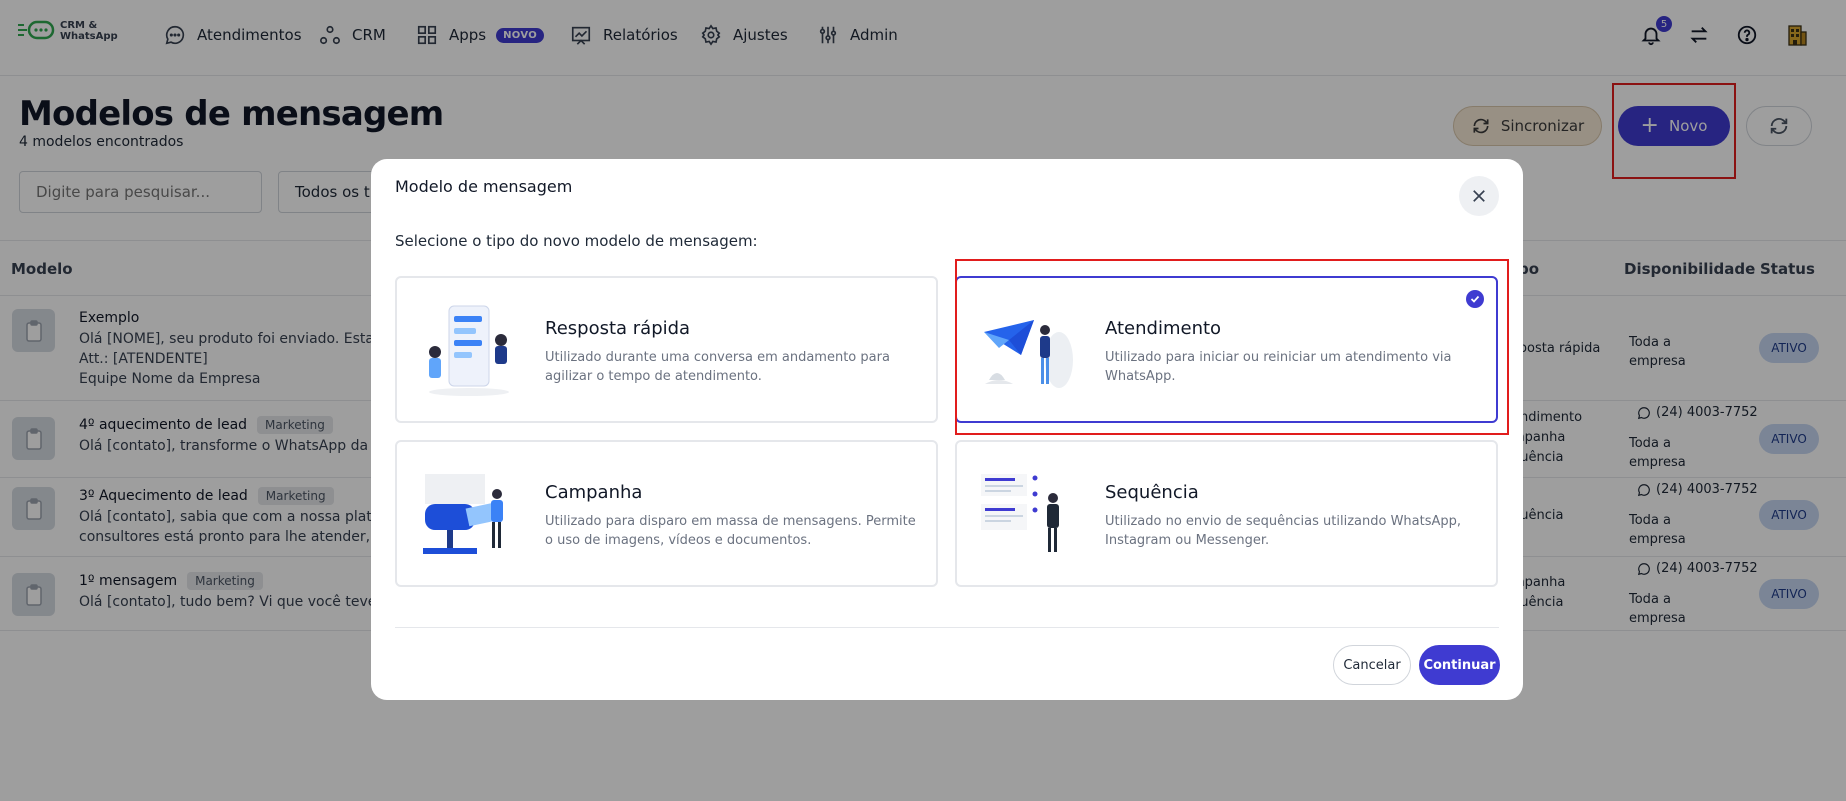 The image size is (1846, 801). I want to click on option-title: Resposta rápida, so click(618, 328).